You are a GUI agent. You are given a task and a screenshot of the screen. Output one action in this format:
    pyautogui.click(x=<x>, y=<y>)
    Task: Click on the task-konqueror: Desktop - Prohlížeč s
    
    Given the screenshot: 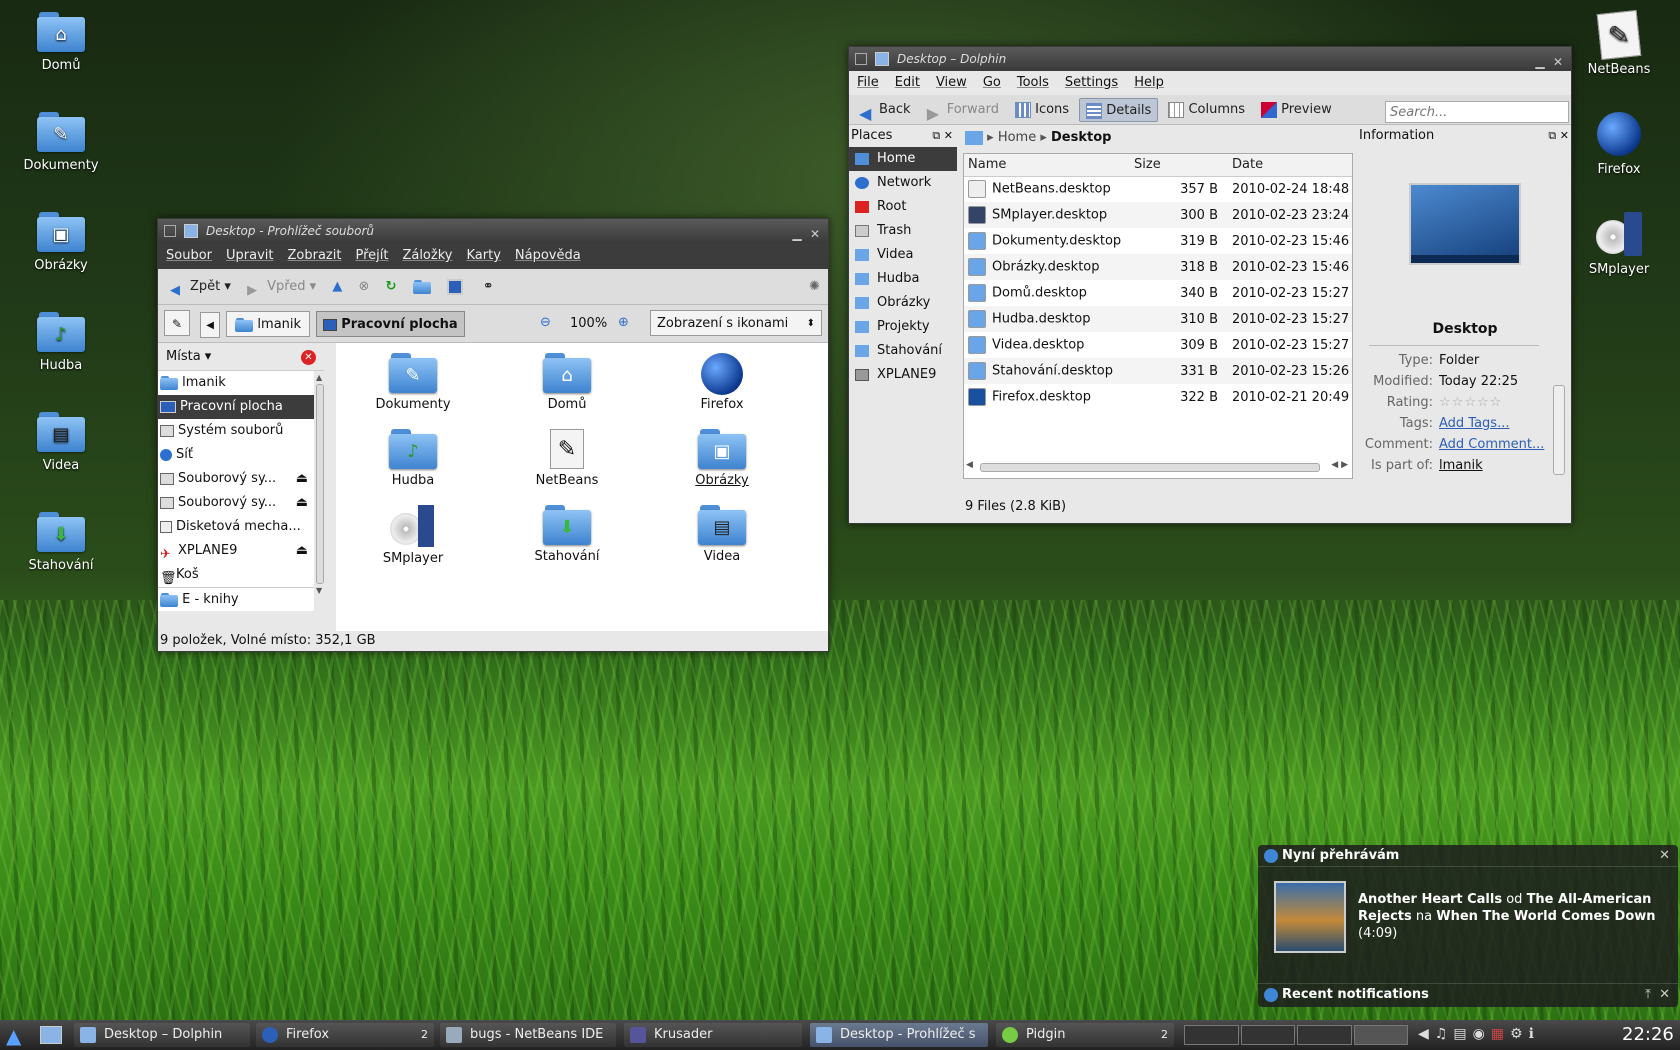 What is the action you would take?
    pyautogui.click(x=899, y=1035)
    